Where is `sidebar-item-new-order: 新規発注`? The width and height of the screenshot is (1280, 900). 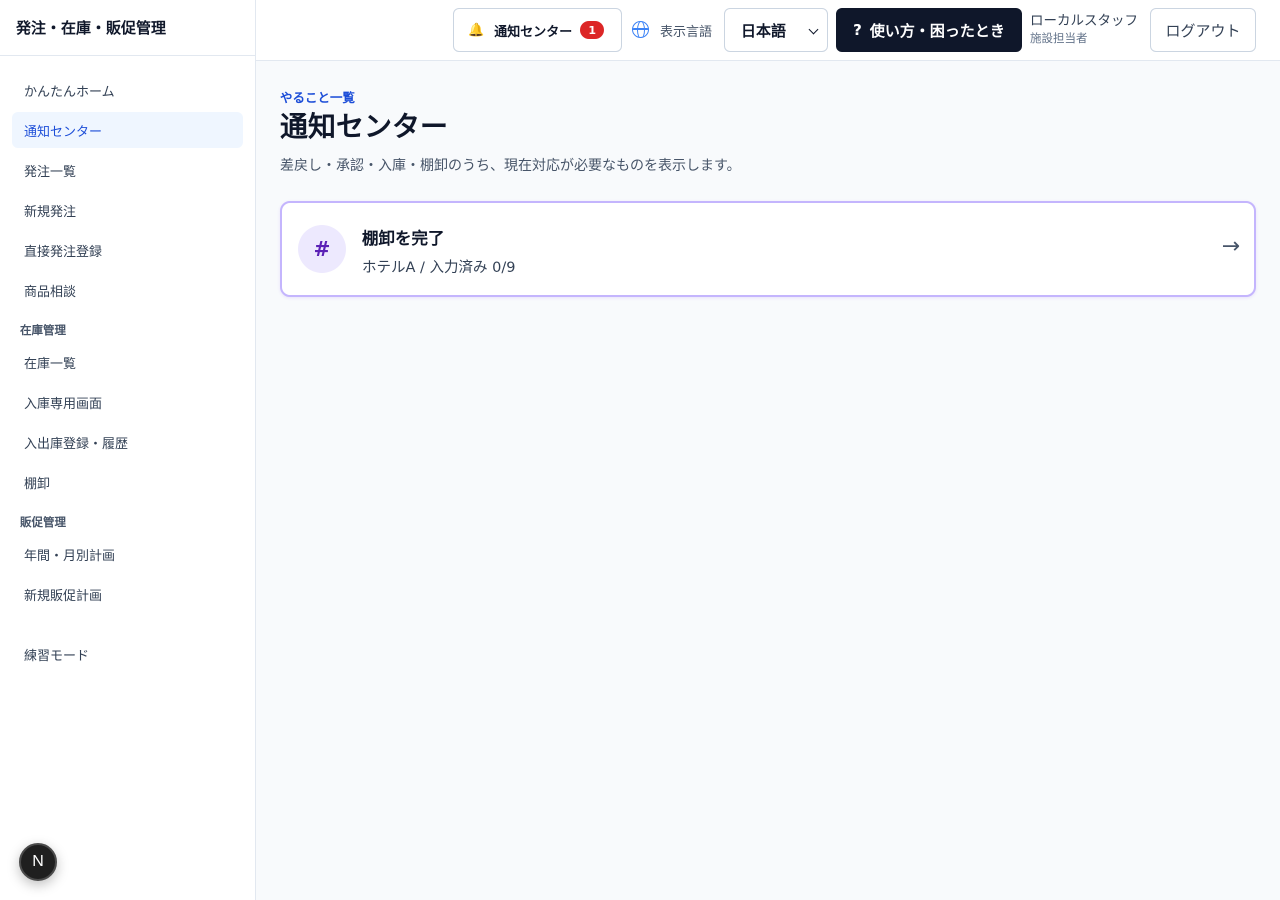 sidebar-item-new-order: 新規発注 is located at coordinates (127, 210).